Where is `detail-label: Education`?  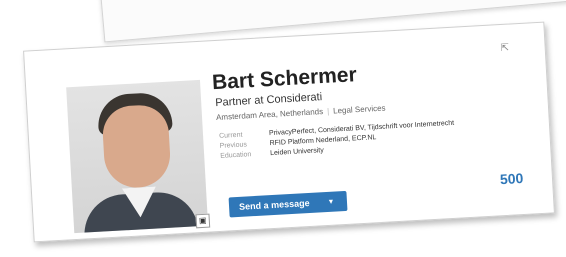
detail-label: Education is located at coordinates (236, 155).